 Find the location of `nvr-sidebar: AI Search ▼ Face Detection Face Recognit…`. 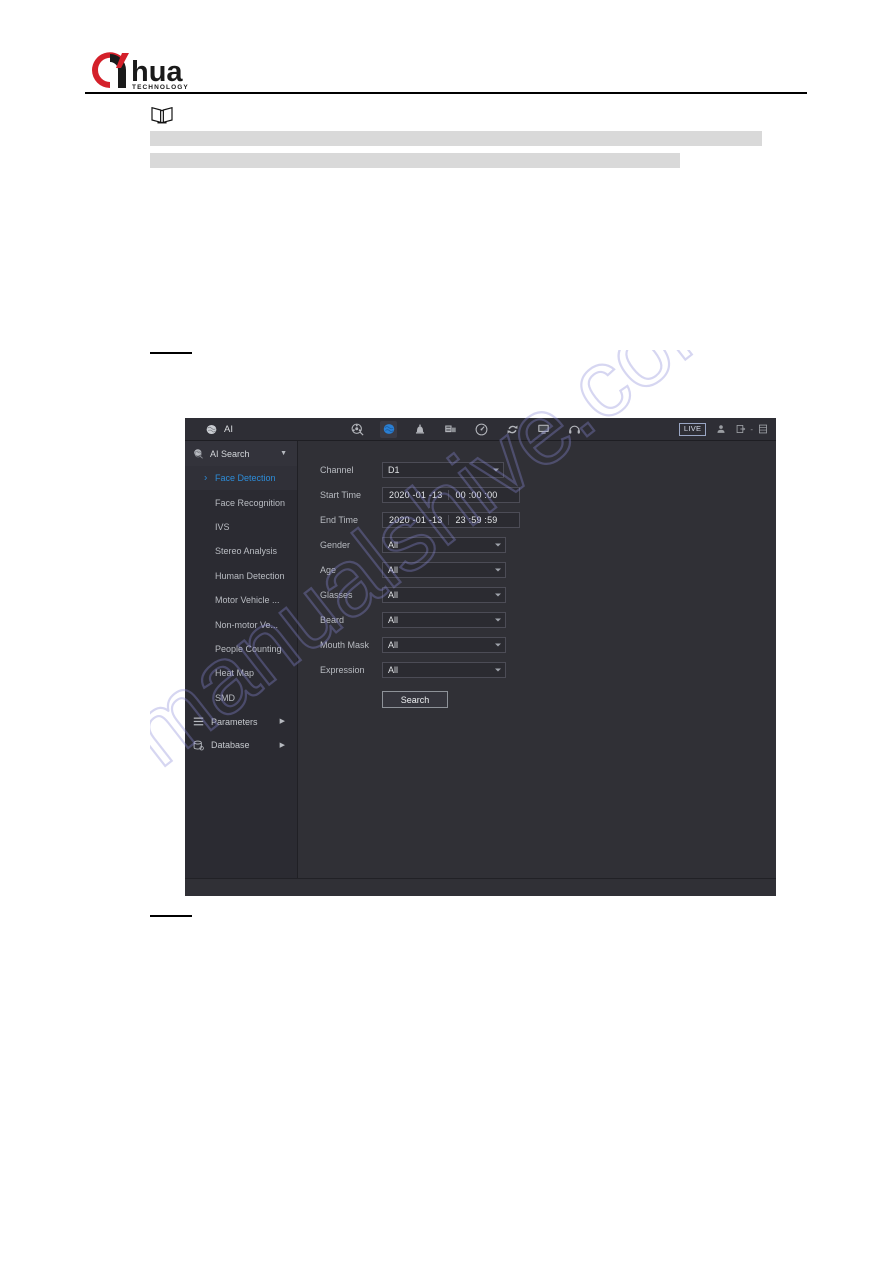

nvr-sidebar: AI Search ▼ Face Detection Face Recognit… is located at coordinates (241, 659).